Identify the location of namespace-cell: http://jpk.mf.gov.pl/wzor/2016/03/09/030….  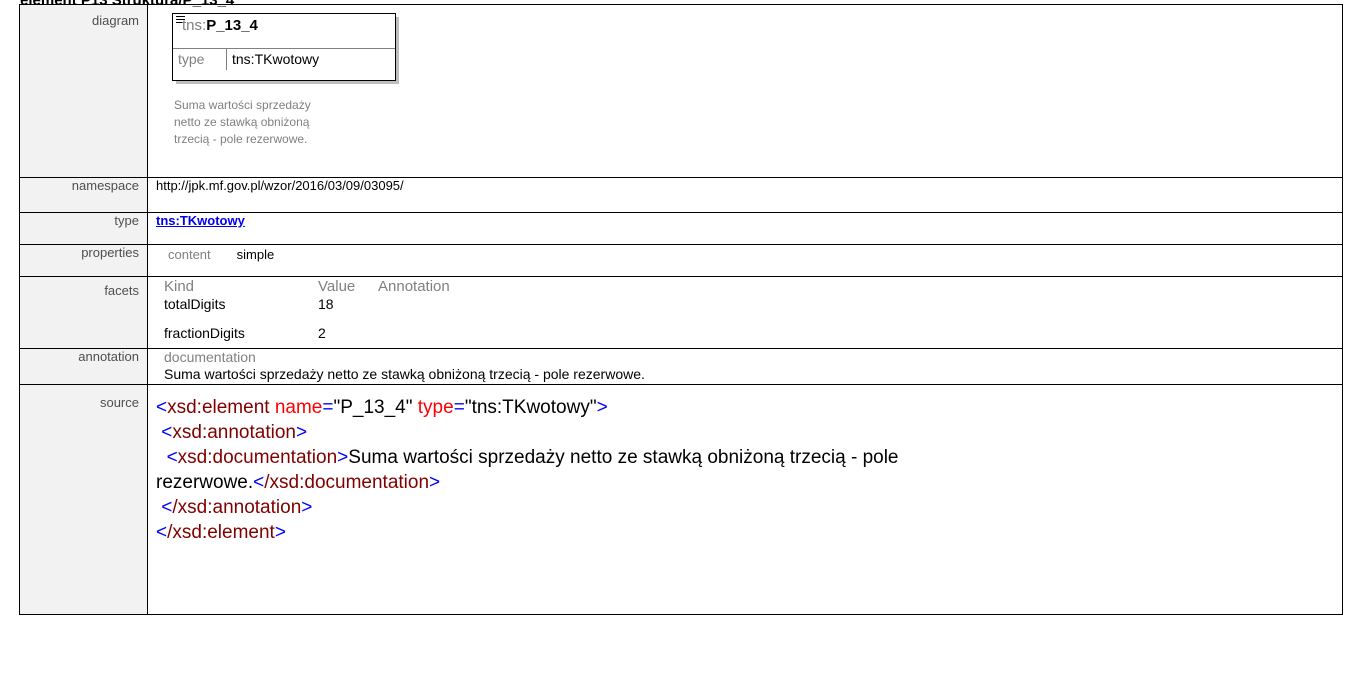
(745, 195).